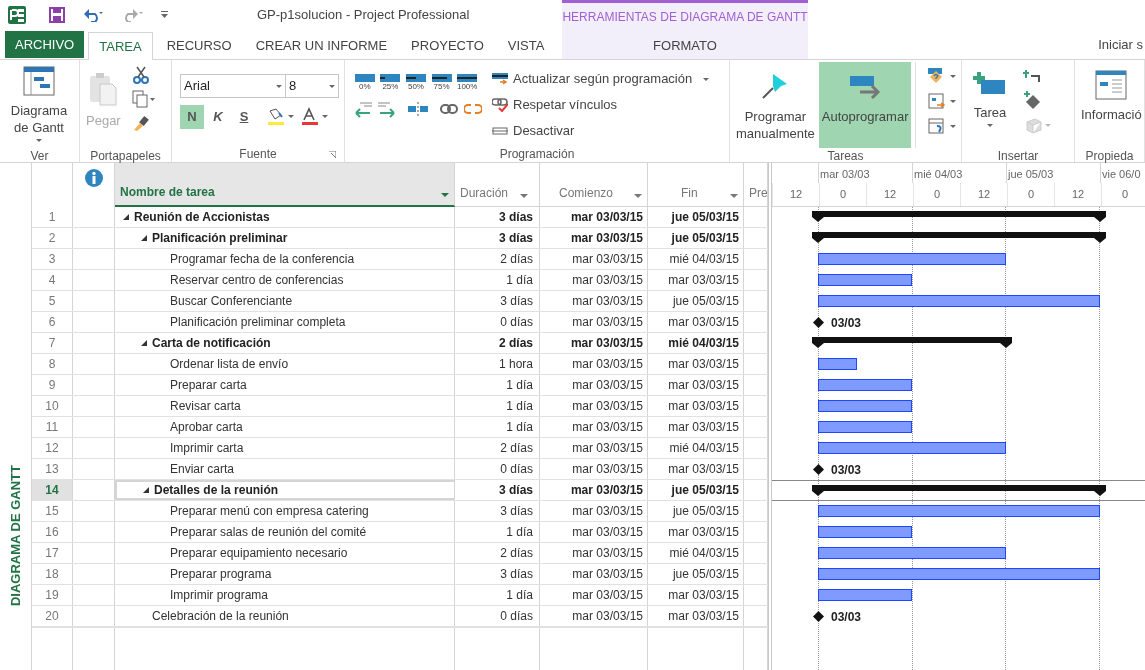 The height and width of the screenshot is (670, 1145). What do you see at coordinates (258, 154) in the screenshot?
I see `ribbon-group-label: Fuente` at bounding box center [258, 154].